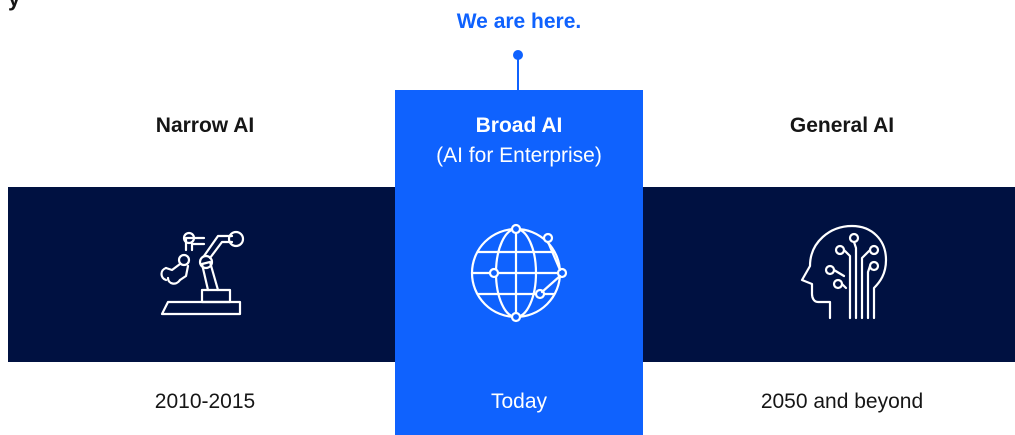  I want to click on cut-off-heading: y, so click(14, 6).